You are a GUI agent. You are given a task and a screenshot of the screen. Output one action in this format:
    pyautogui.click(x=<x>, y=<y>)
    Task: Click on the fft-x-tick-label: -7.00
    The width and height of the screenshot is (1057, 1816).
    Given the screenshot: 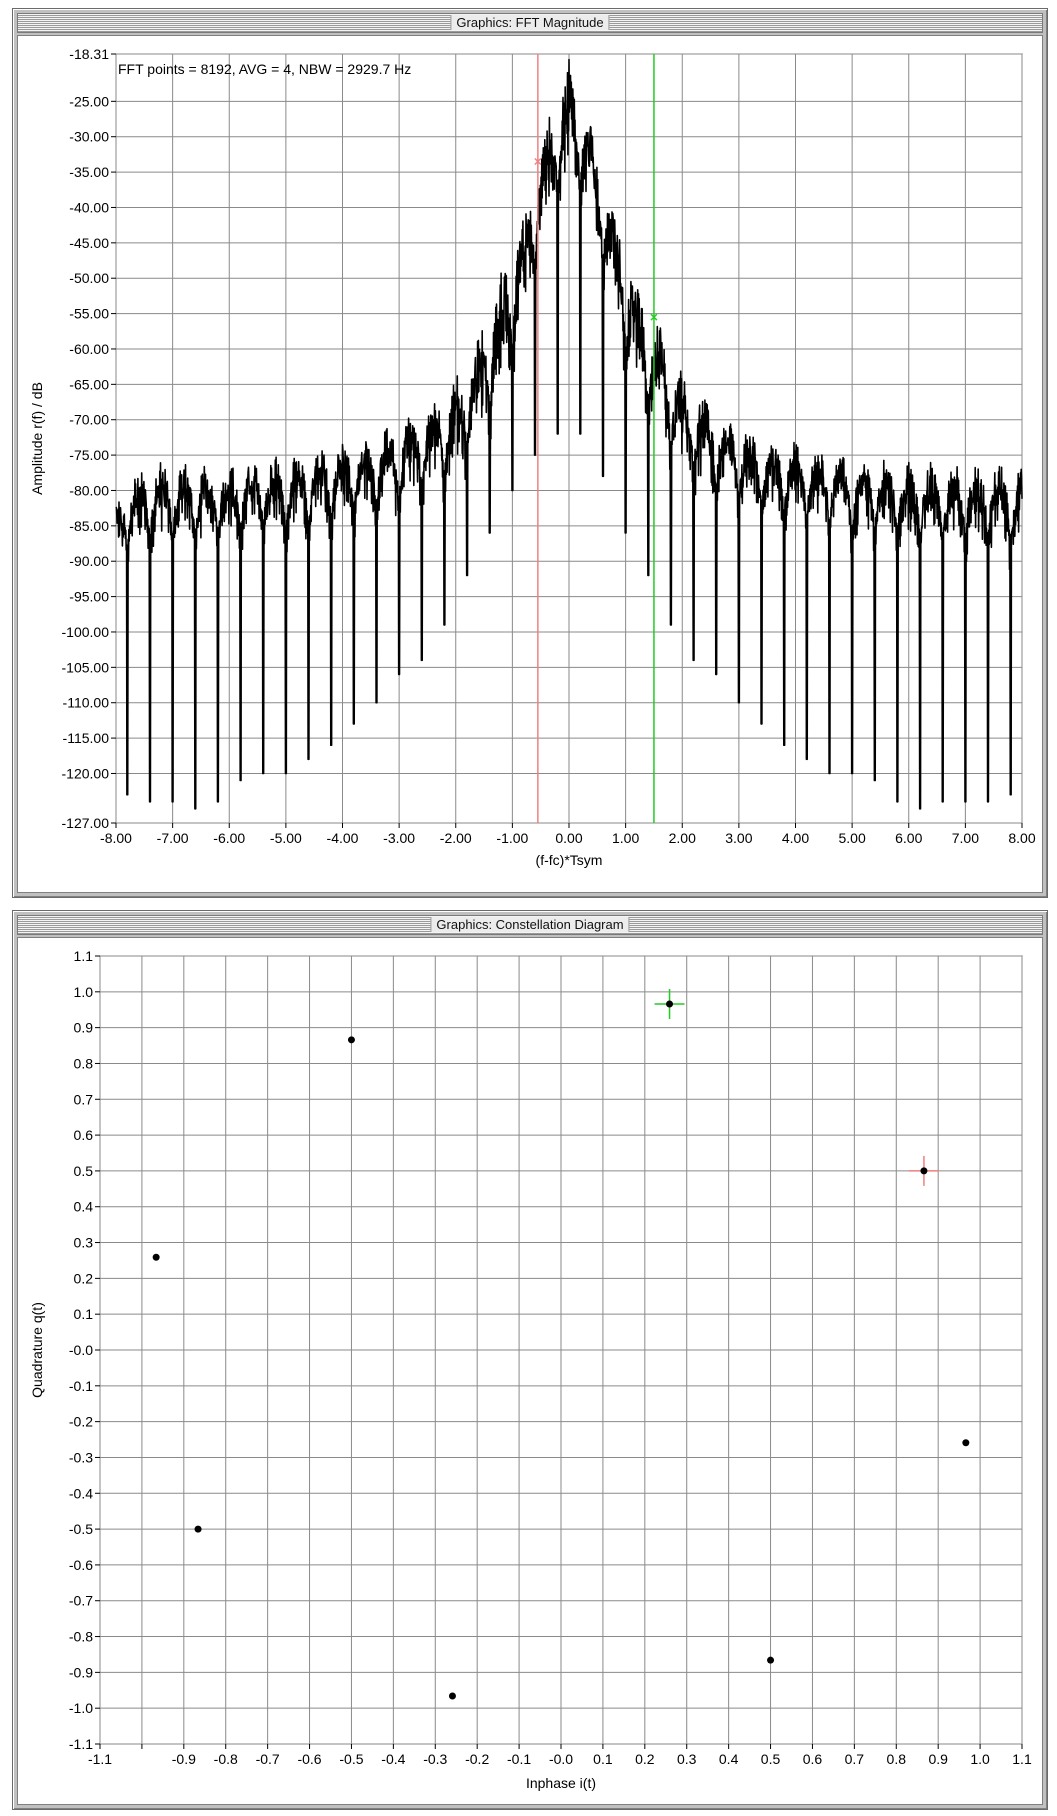 What is the action you would take?
    pyautogui.click(x=173, y=838)
    